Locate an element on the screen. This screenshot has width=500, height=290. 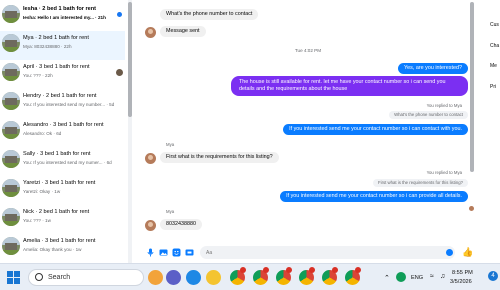
info-panel: Cus Cha Me Pri is located at coordinates (489, 131).